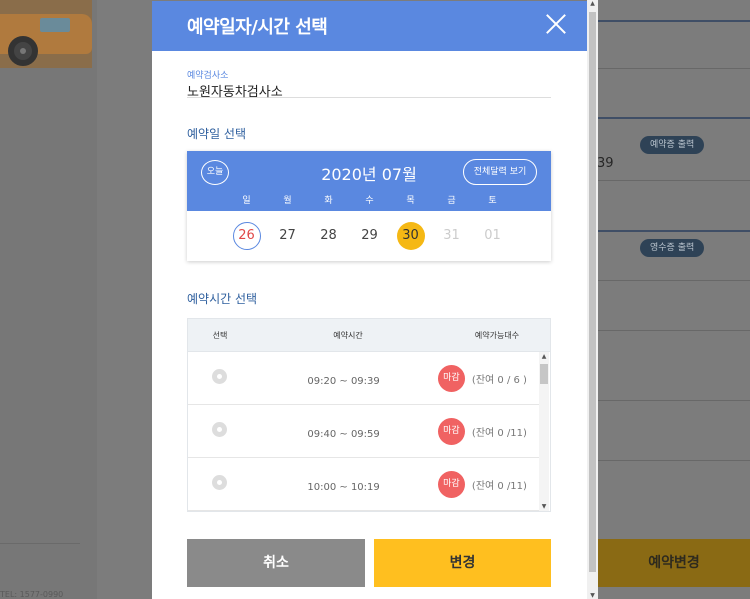 The image size is (750, 599). Describe the element at coordinates (462, 563) in the screenshot. I see `change-button: 변경` at that location.